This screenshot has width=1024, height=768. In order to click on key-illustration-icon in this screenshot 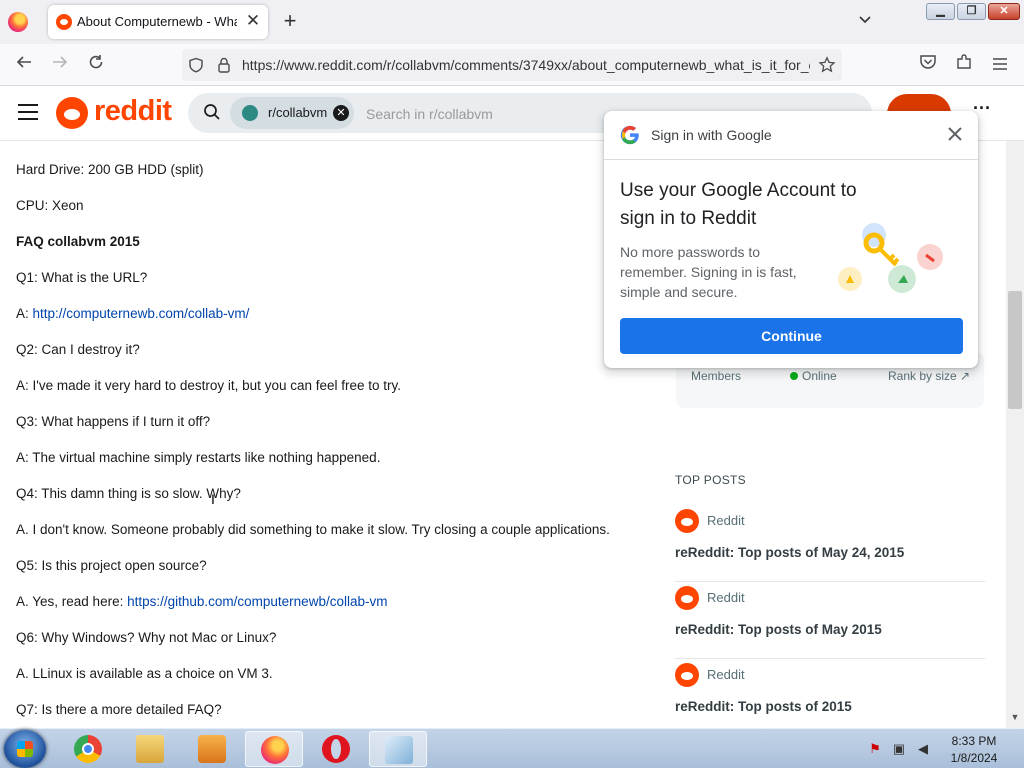, I will do `click(890, 258)`.